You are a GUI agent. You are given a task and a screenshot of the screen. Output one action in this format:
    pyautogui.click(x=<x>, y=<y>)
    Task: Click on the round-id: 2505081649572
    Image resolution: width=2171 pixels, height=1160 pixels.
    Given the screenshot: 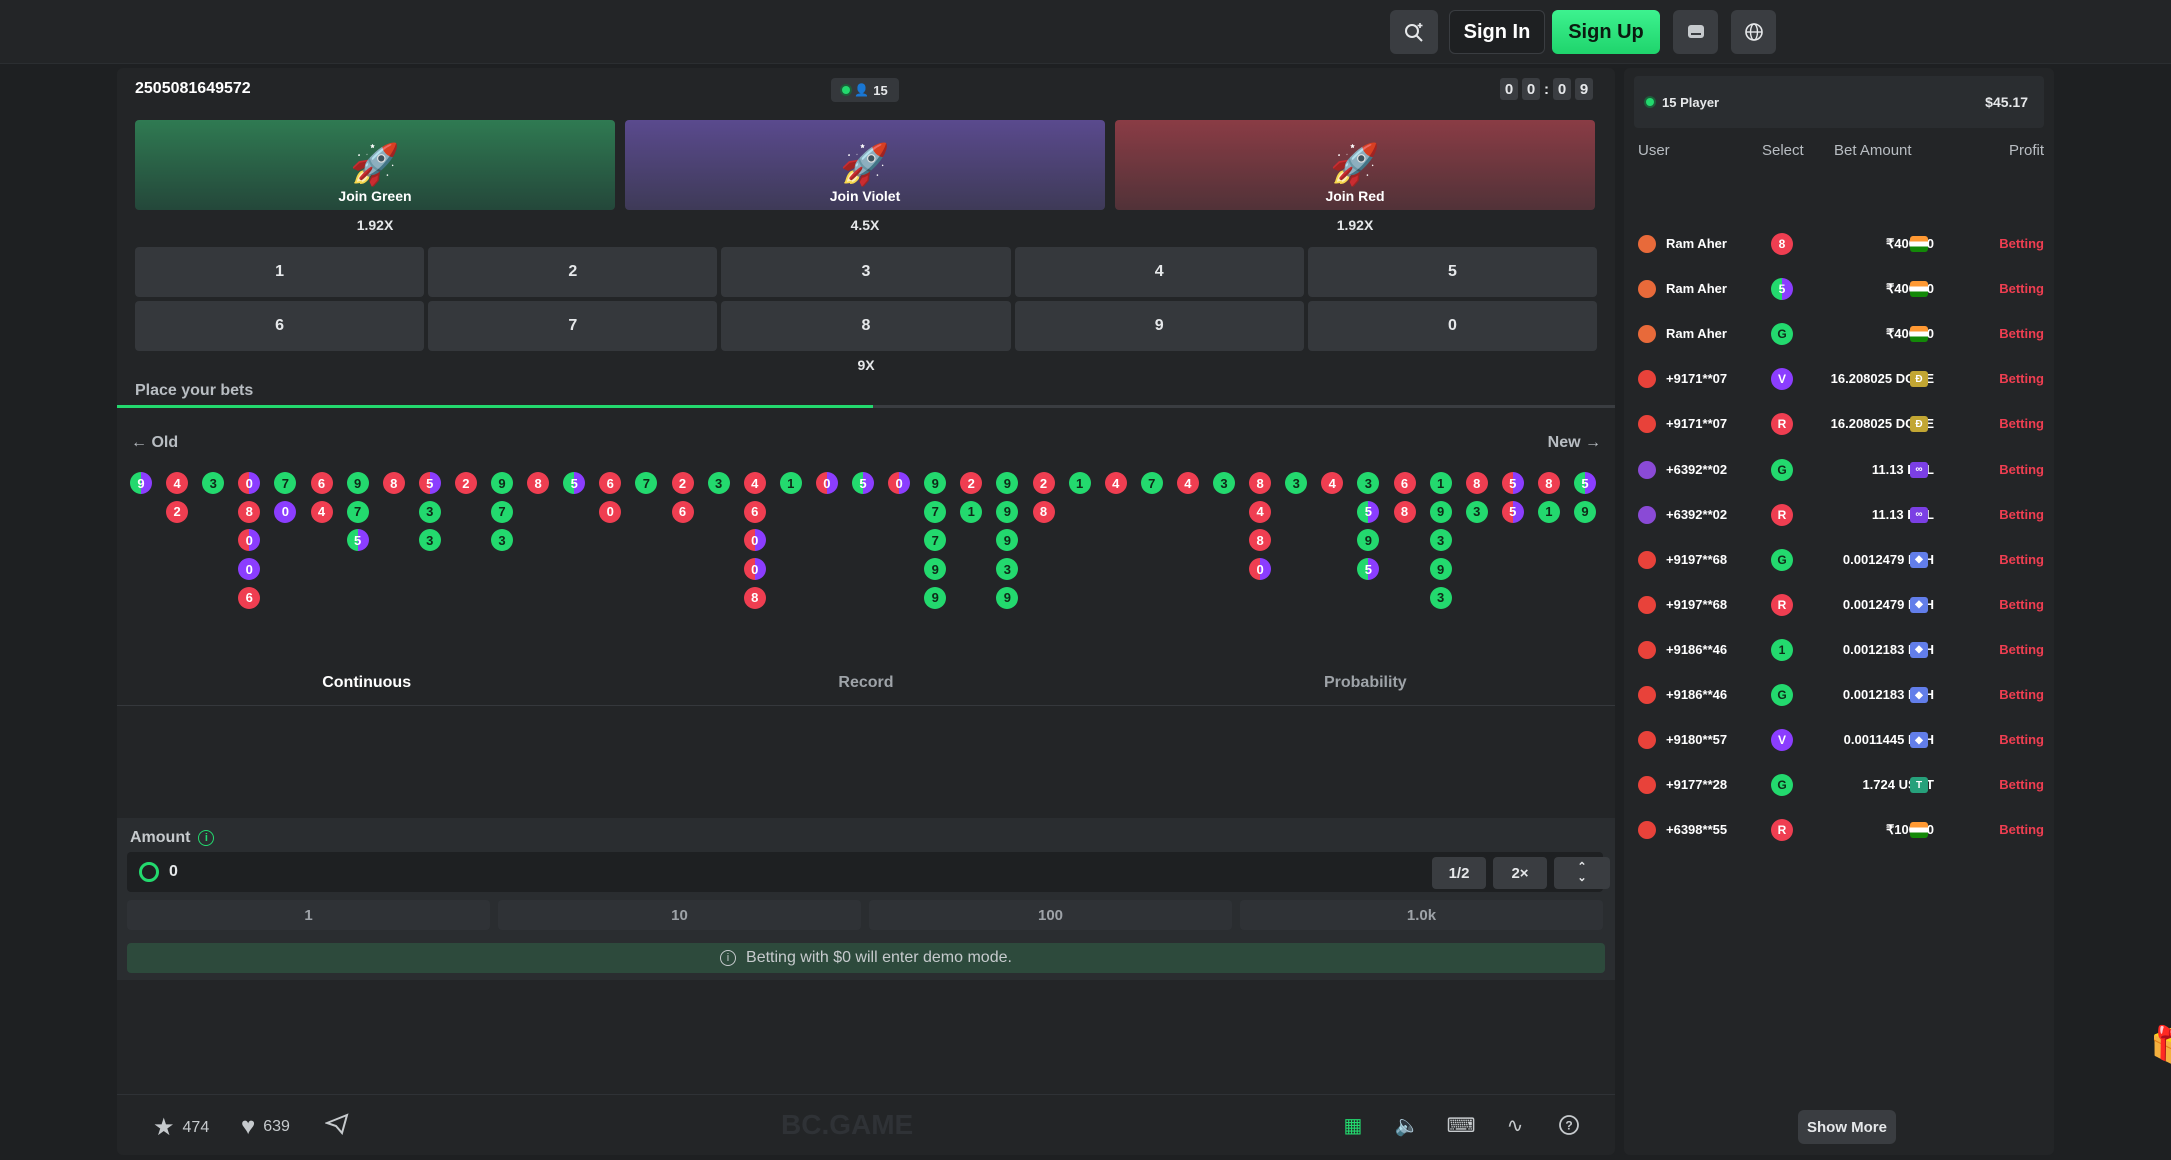 What is the action you would take?
    pyautogui.click(x=193, y=88)
    